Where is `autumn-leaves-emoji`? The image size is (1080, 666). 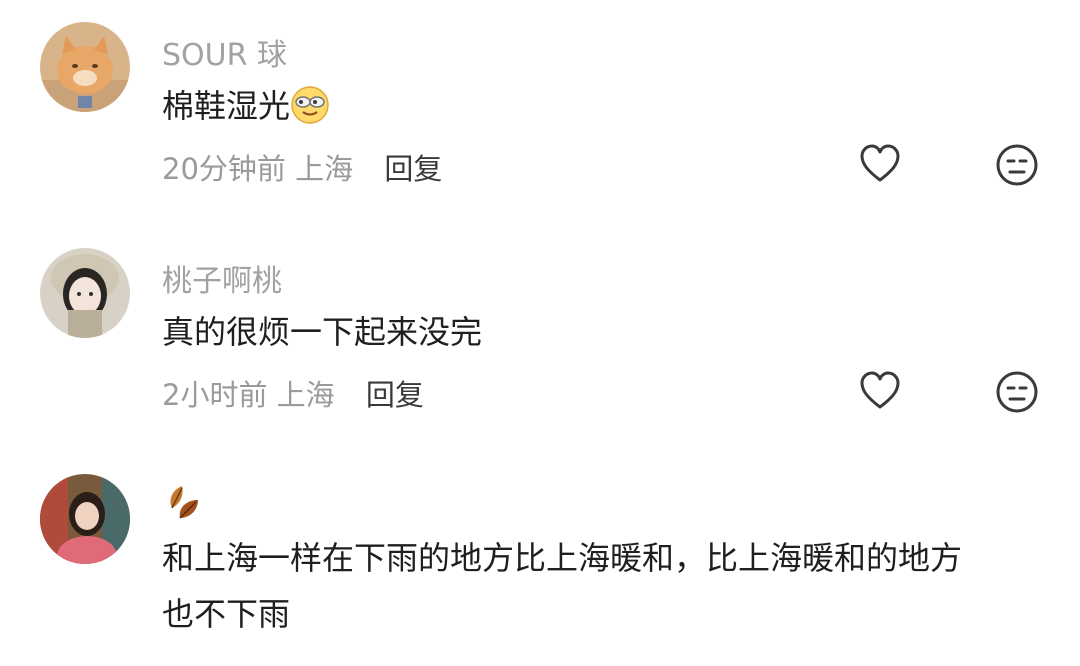 autumn-leaves-emoji is located at coordinates (185, 500).